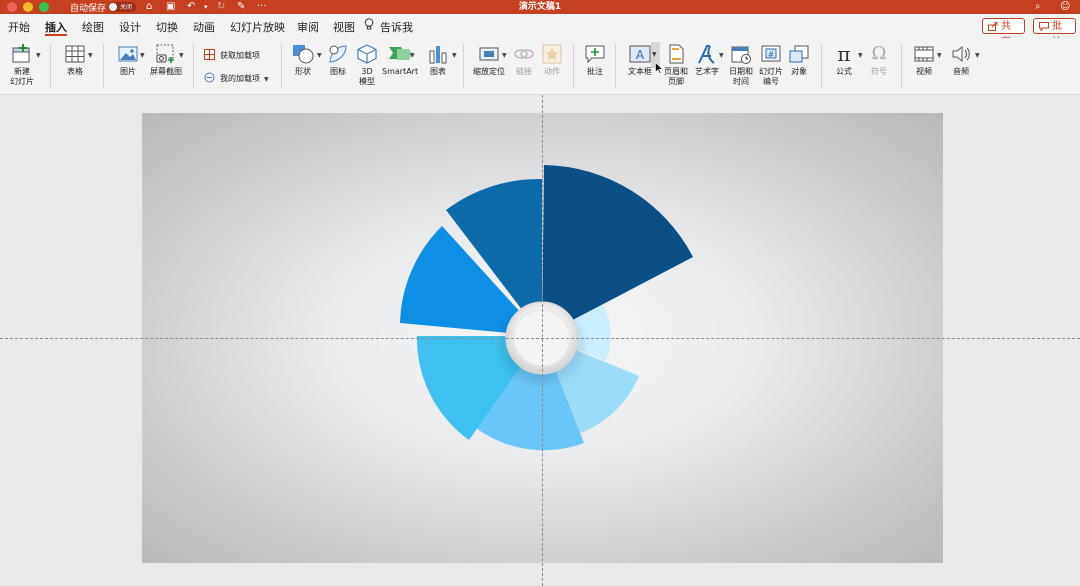  Describe the element at coordinates (303, 54) in the screenshot. I see `shapes-icon` at that location.